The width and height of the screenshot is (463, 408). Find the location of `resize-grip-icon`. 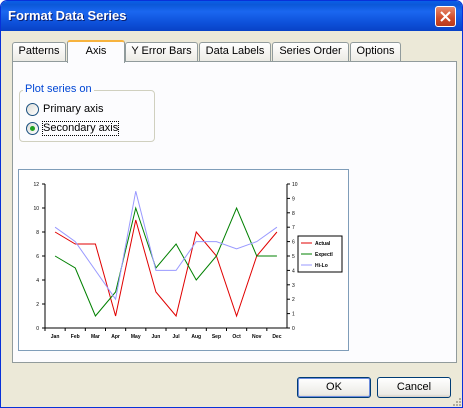

resize-grip-icon is located at coordinates (457, 402).